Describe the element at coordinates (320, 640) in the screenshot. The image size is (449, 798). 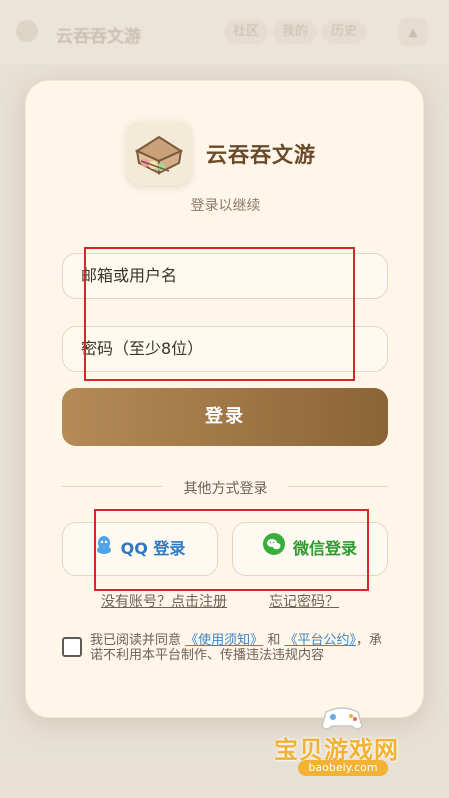
I see `platform-rules-link: 《平台公约》` at that location.